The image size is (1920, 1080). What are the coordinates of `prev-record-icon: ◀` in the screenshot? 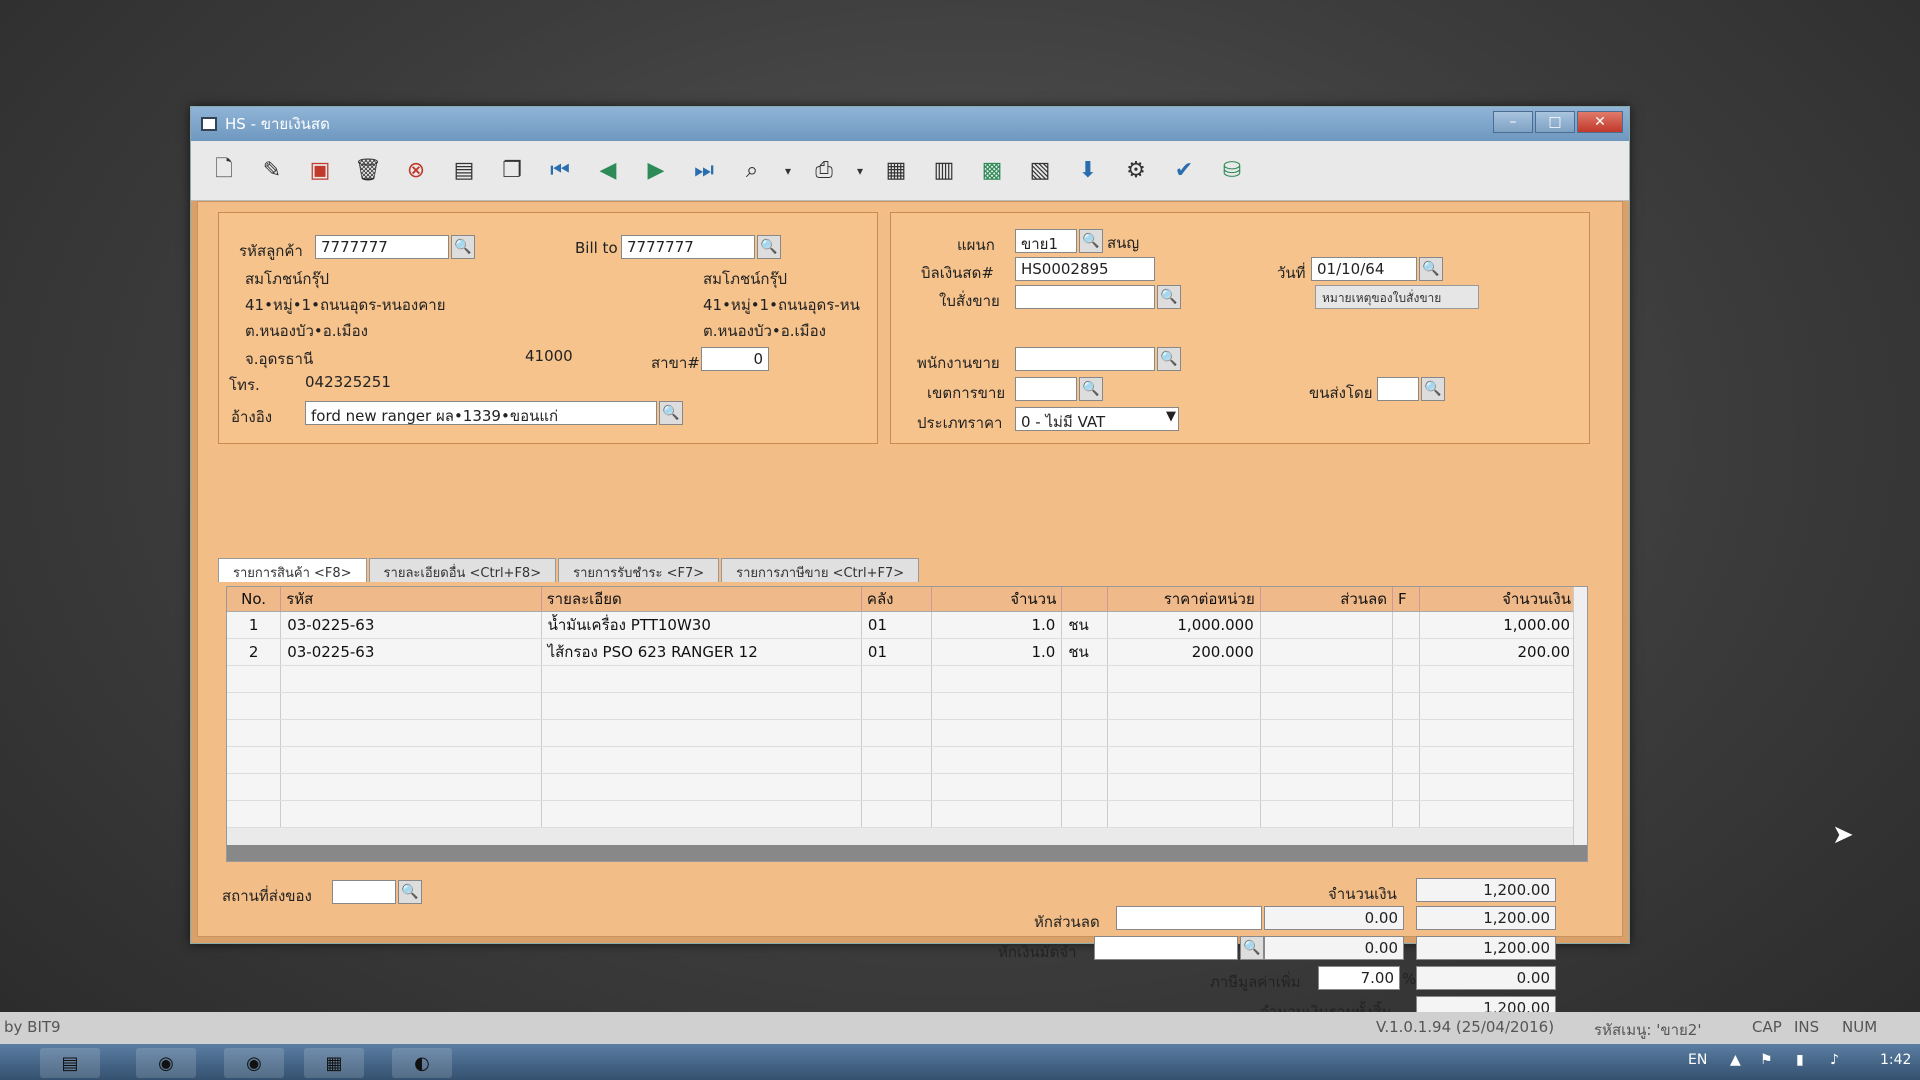 It's located at (608, 171).